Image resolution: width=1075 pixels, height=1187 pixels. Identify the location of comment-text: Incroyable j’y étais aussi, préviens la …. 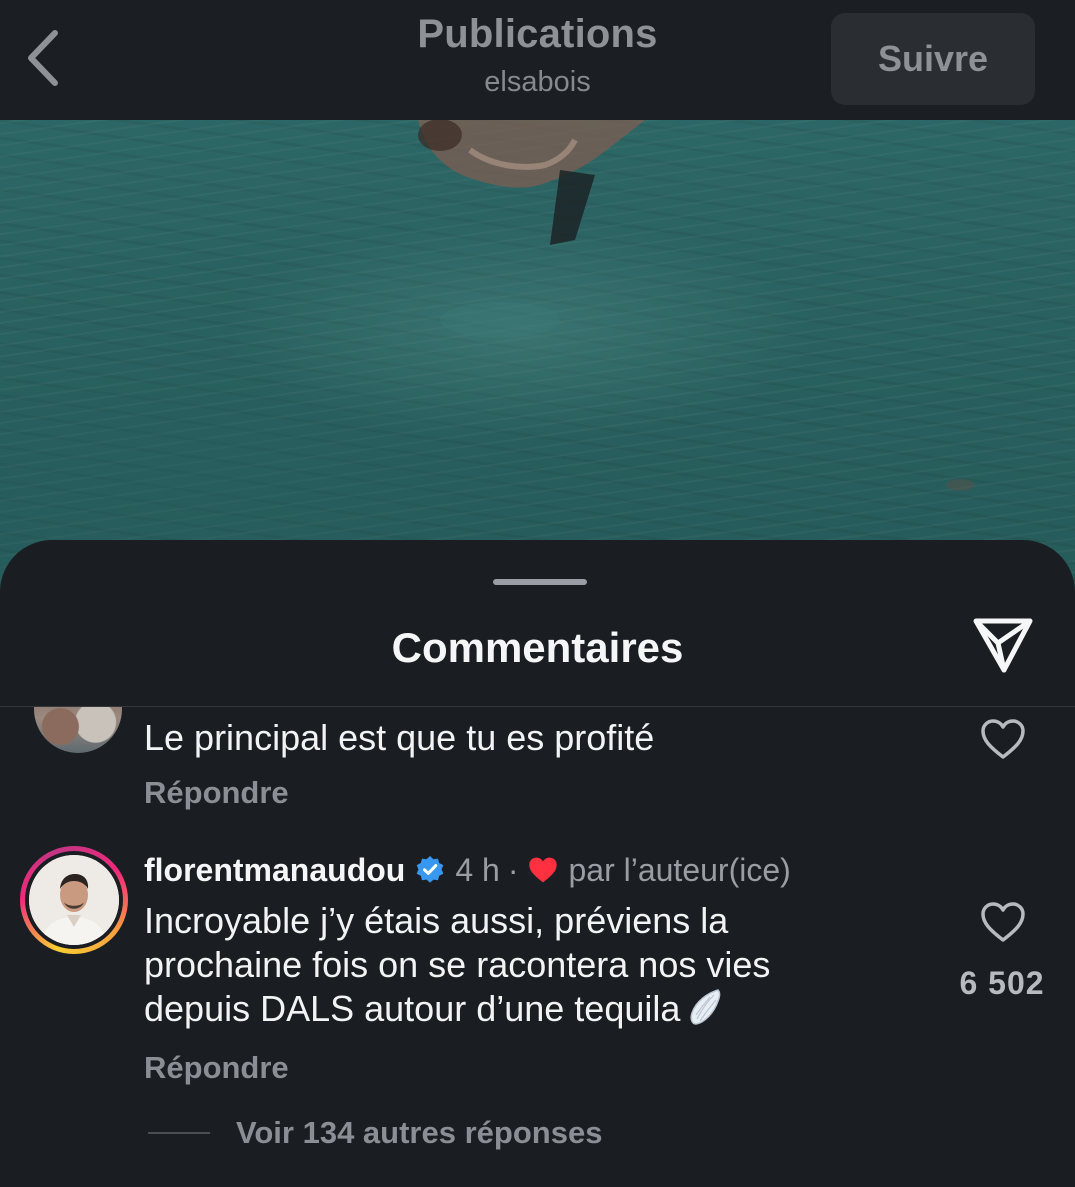
(457, 964).